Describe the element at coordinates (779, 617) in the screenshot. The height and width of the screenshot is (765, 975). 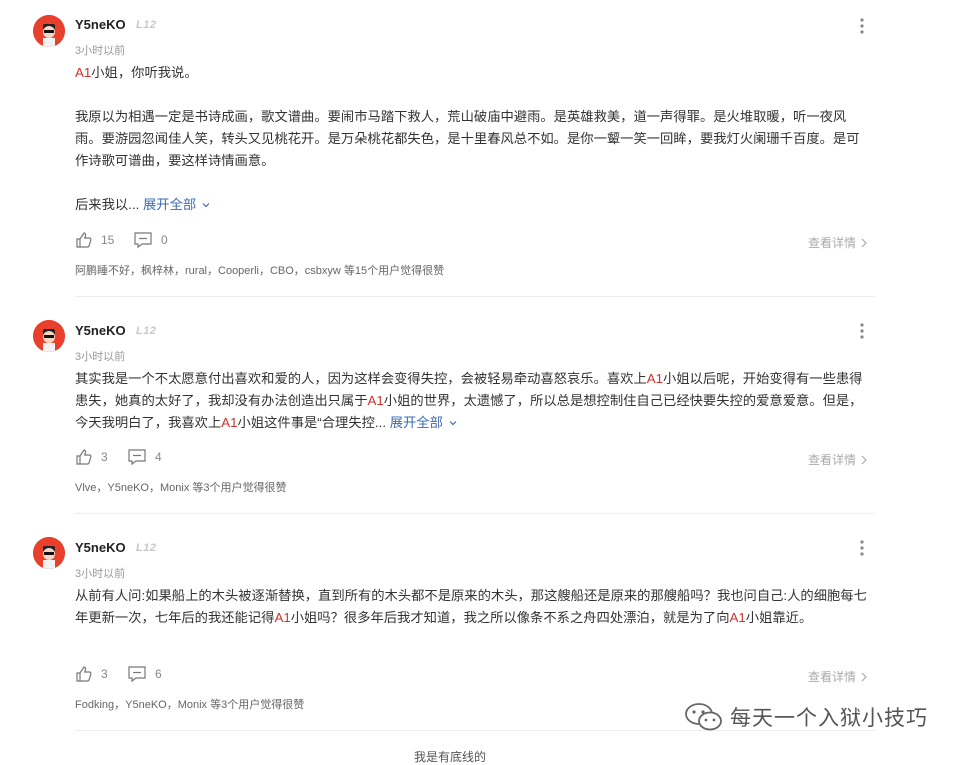
I see `comment-text: 小姐靠近。` at that location.